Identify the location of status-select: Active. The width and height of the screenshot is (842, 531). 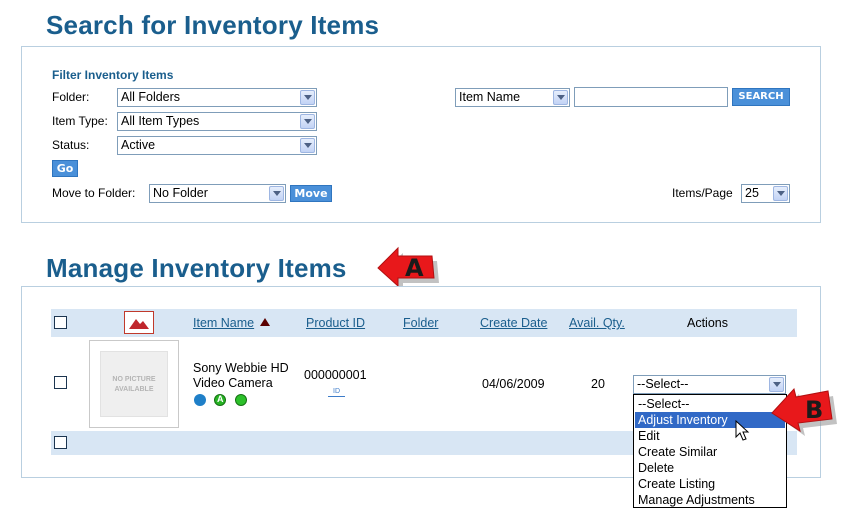
(217, 145).